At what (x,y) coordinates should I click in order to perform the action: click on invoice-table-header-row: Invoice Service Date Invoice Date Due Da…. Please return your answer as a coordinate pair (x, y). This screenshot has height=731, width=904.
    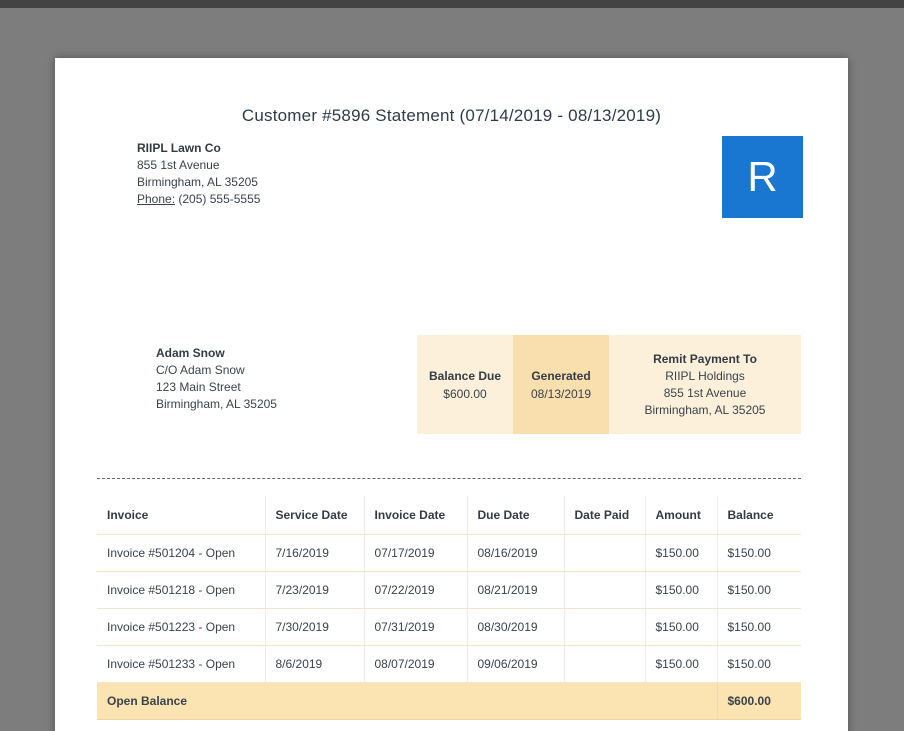
    Looking at the image, I should click on (449, 515).